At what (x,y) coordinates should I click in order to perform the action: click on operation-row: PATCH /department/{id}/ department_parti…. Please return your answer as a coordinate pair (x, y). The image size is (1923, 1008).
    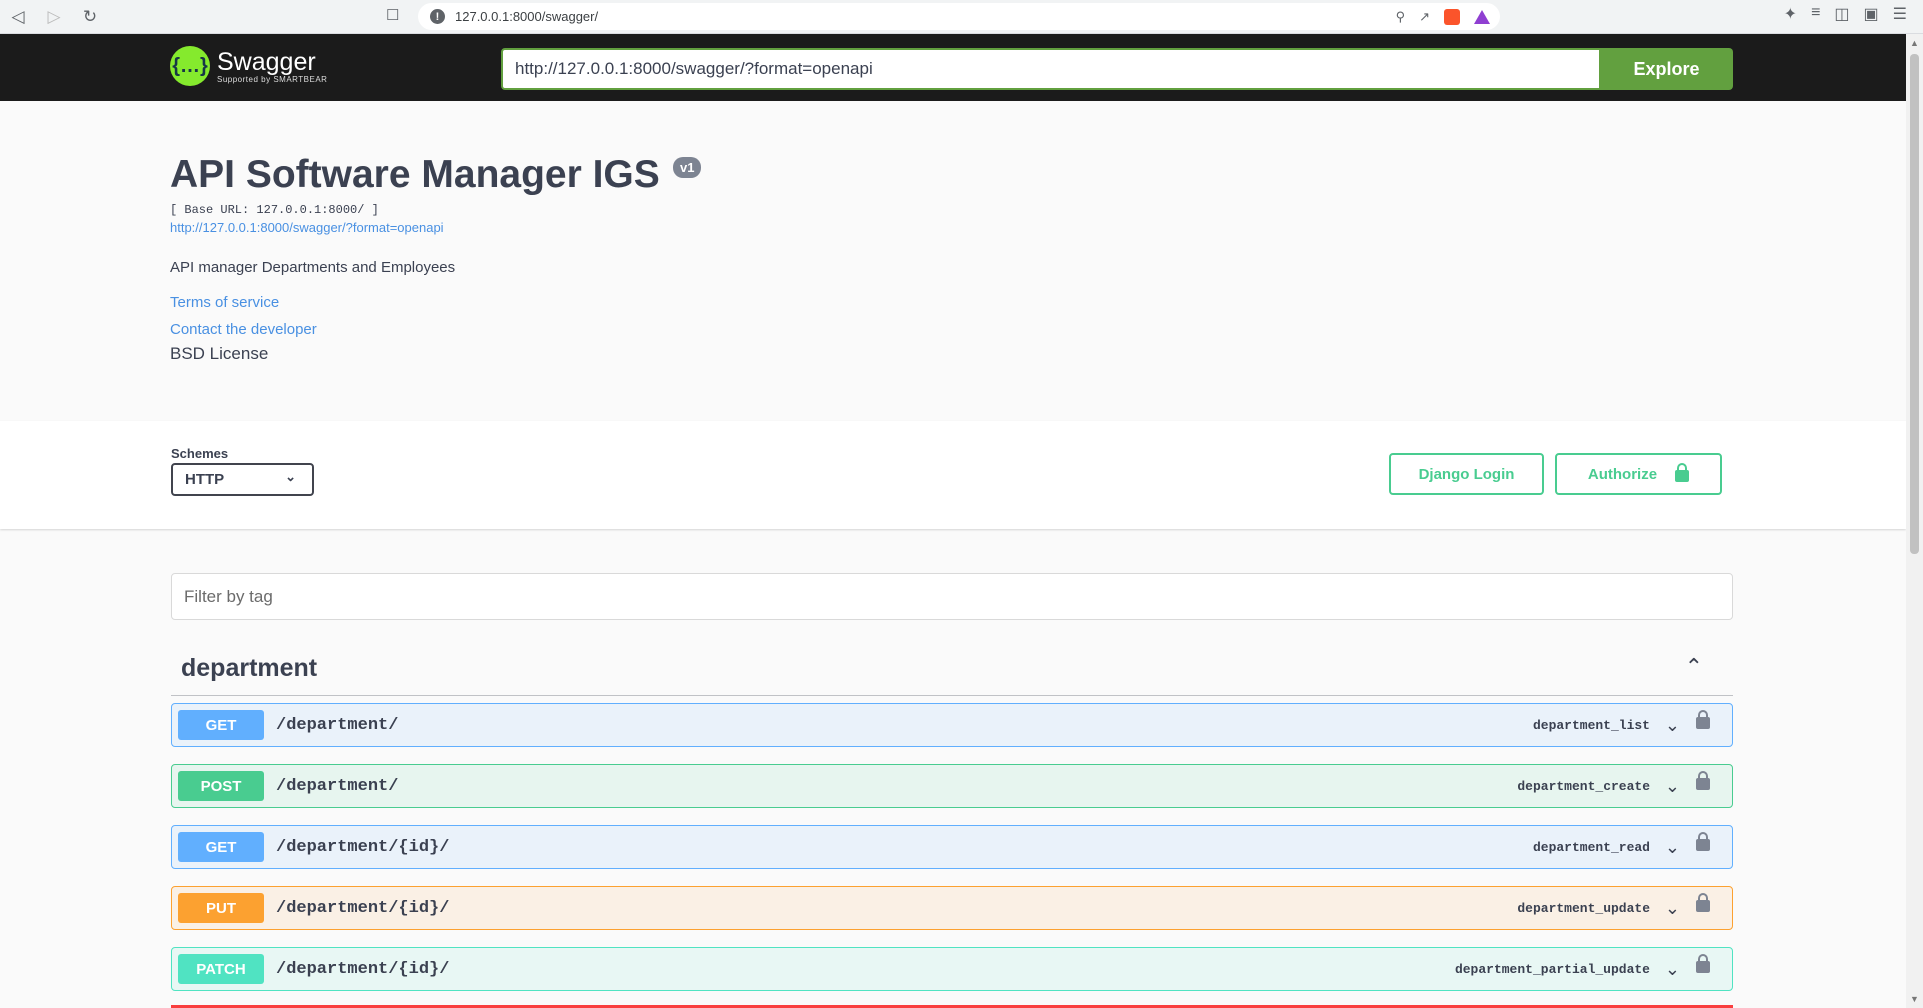
    Looking at the image, I should click on (952, 969).